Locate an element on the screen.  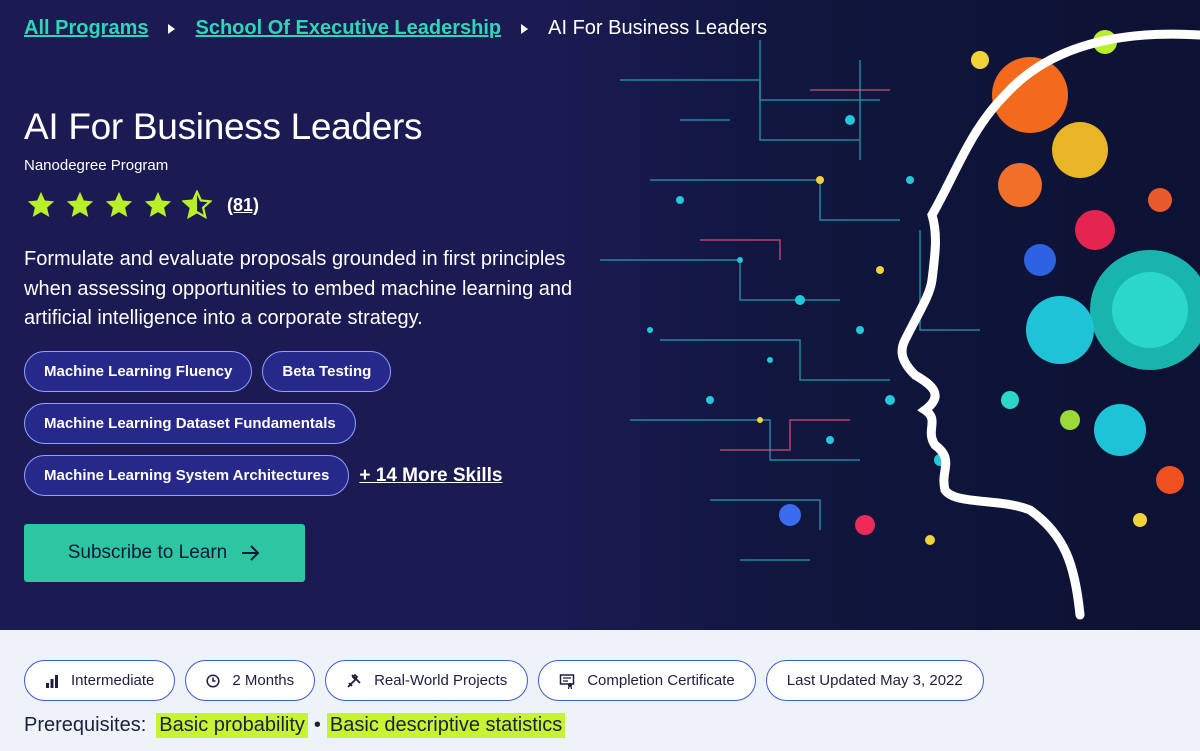
last-updated-chip: Last Updated May 3, 2022 is located at coordinates (874, 680).